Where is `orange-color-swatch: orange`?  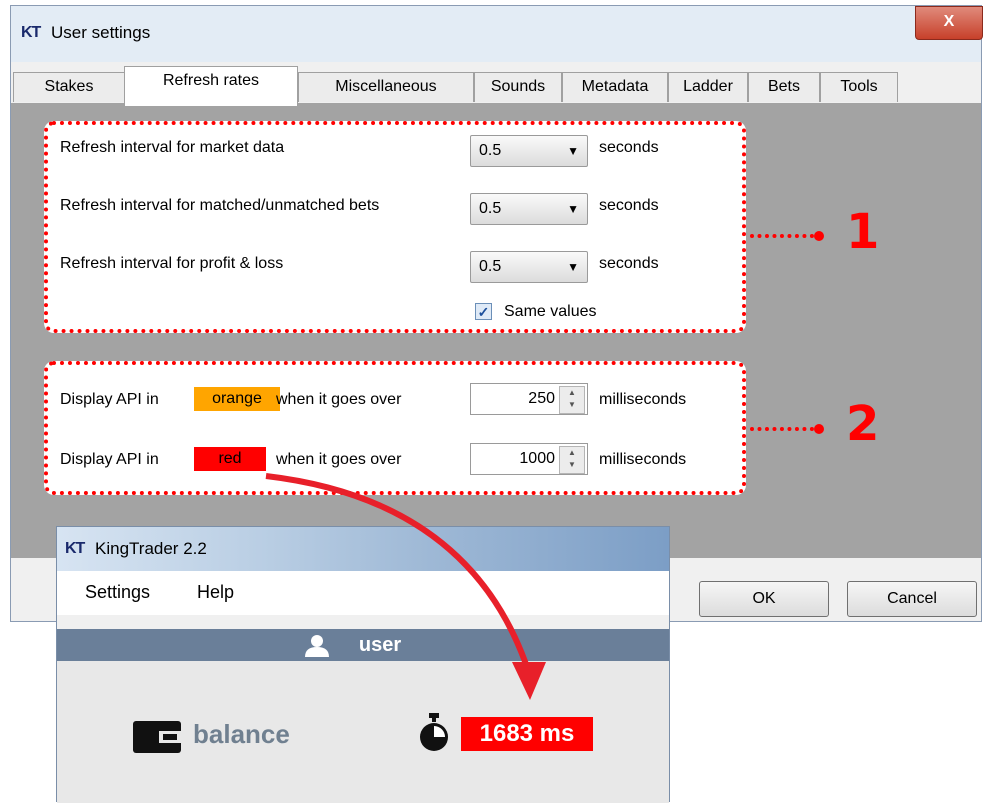
orange-color-swatch: orange is located at coordinates (237, 399).